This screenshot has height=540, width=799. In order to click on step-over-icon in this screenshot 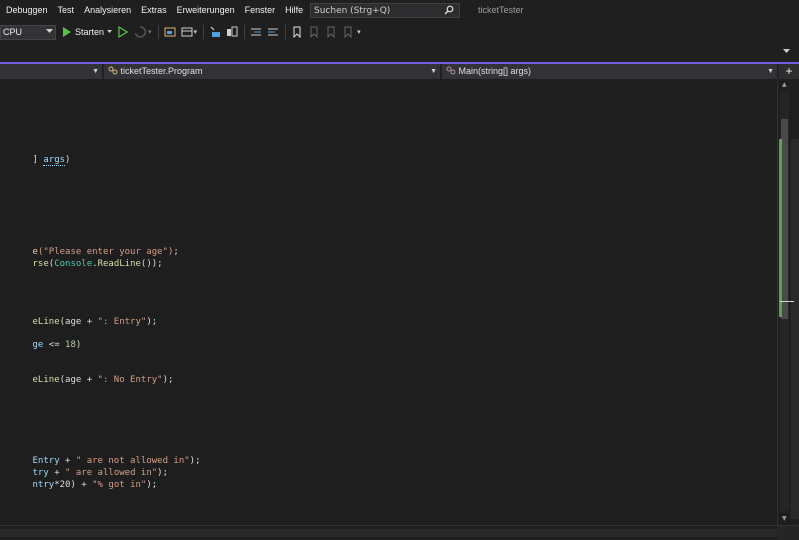, I will do `click(232, 32)`.